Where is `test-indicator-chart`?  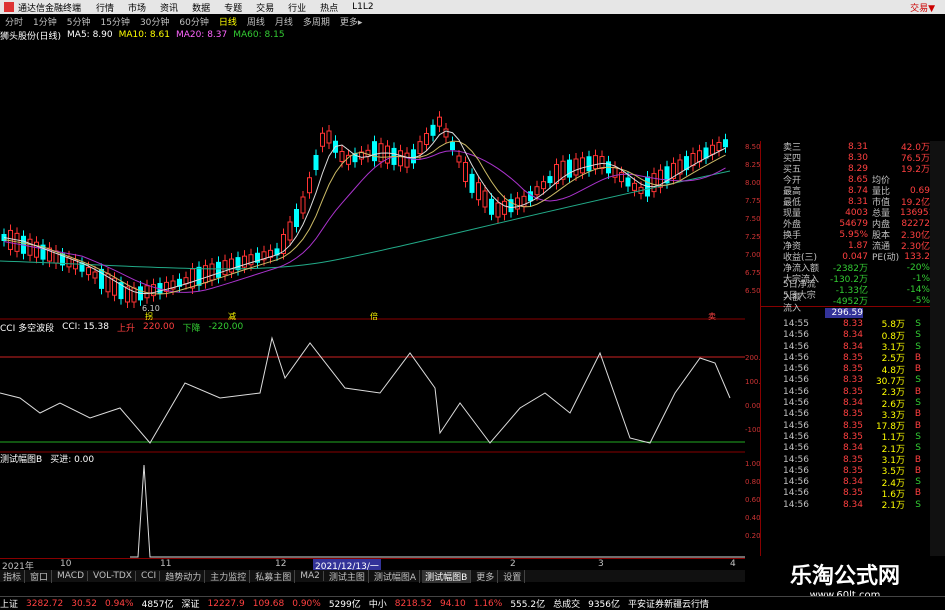
test-indicator-chart is located at coordinates (372, 510).